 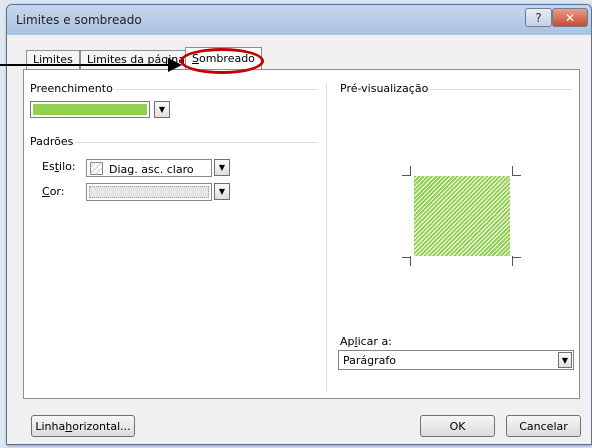 What do you see at coordinates (50, 426) in the screenshot?
I see `button-label-part: Linha` at bounding box center [50, 426].